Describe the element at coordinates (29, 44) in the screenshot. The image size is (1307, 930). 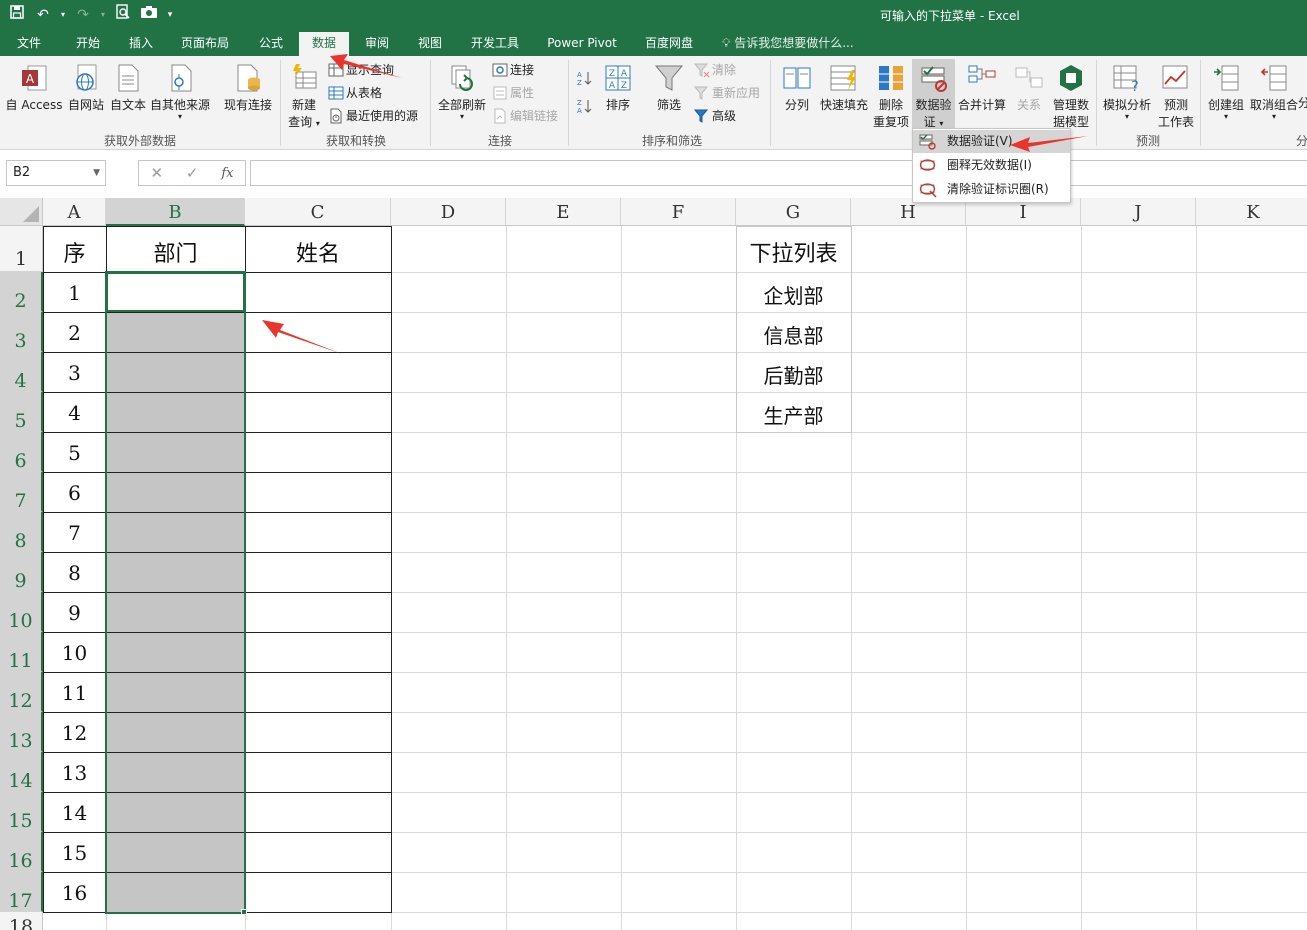
I see `tab-file: 文件` at that location.